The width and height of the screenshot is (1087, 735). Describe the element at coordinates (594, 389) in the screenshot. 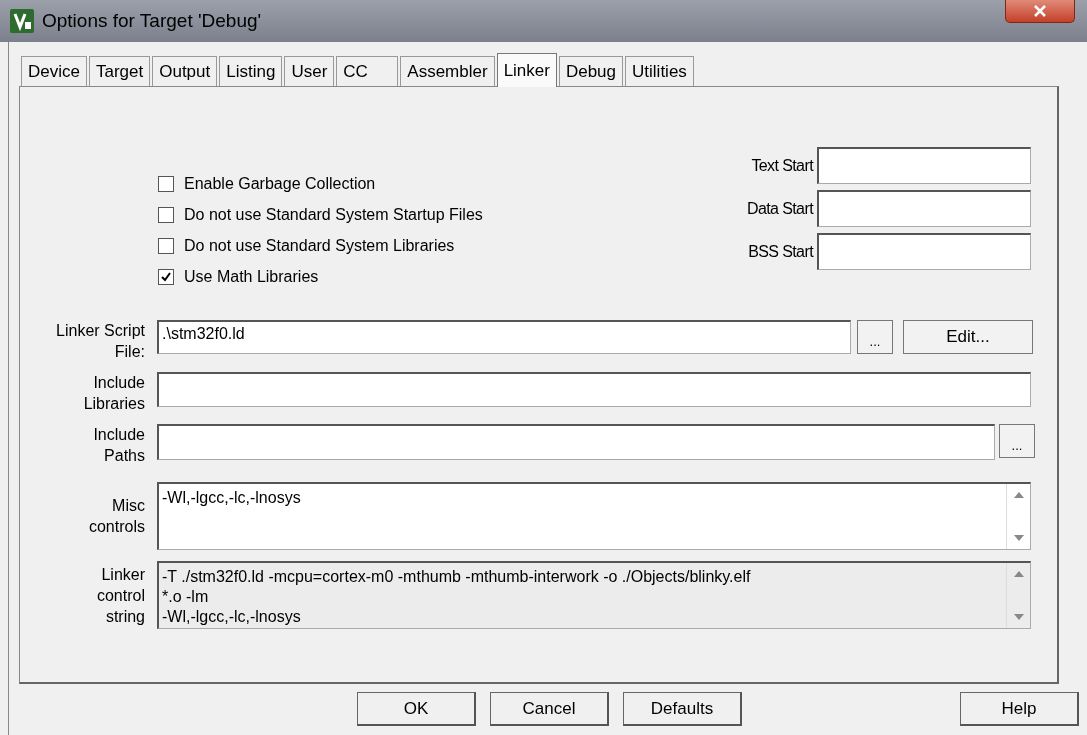

I see `include-libraries-field` at that location.